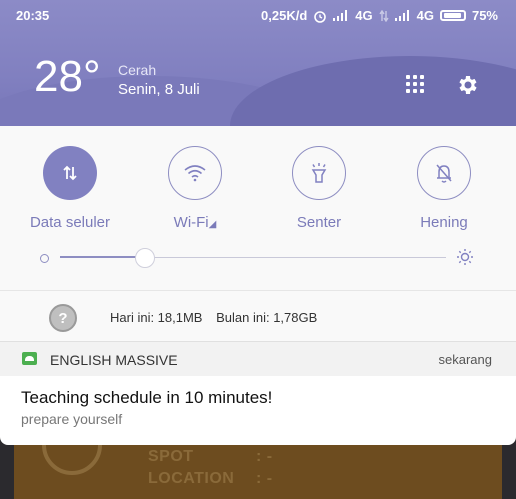 This screenshot has height=499, width=516. What do you see at coordinates (465, 257) in the screenshot?
I see `brightness-high-icon` at bounding box center [465, 257].